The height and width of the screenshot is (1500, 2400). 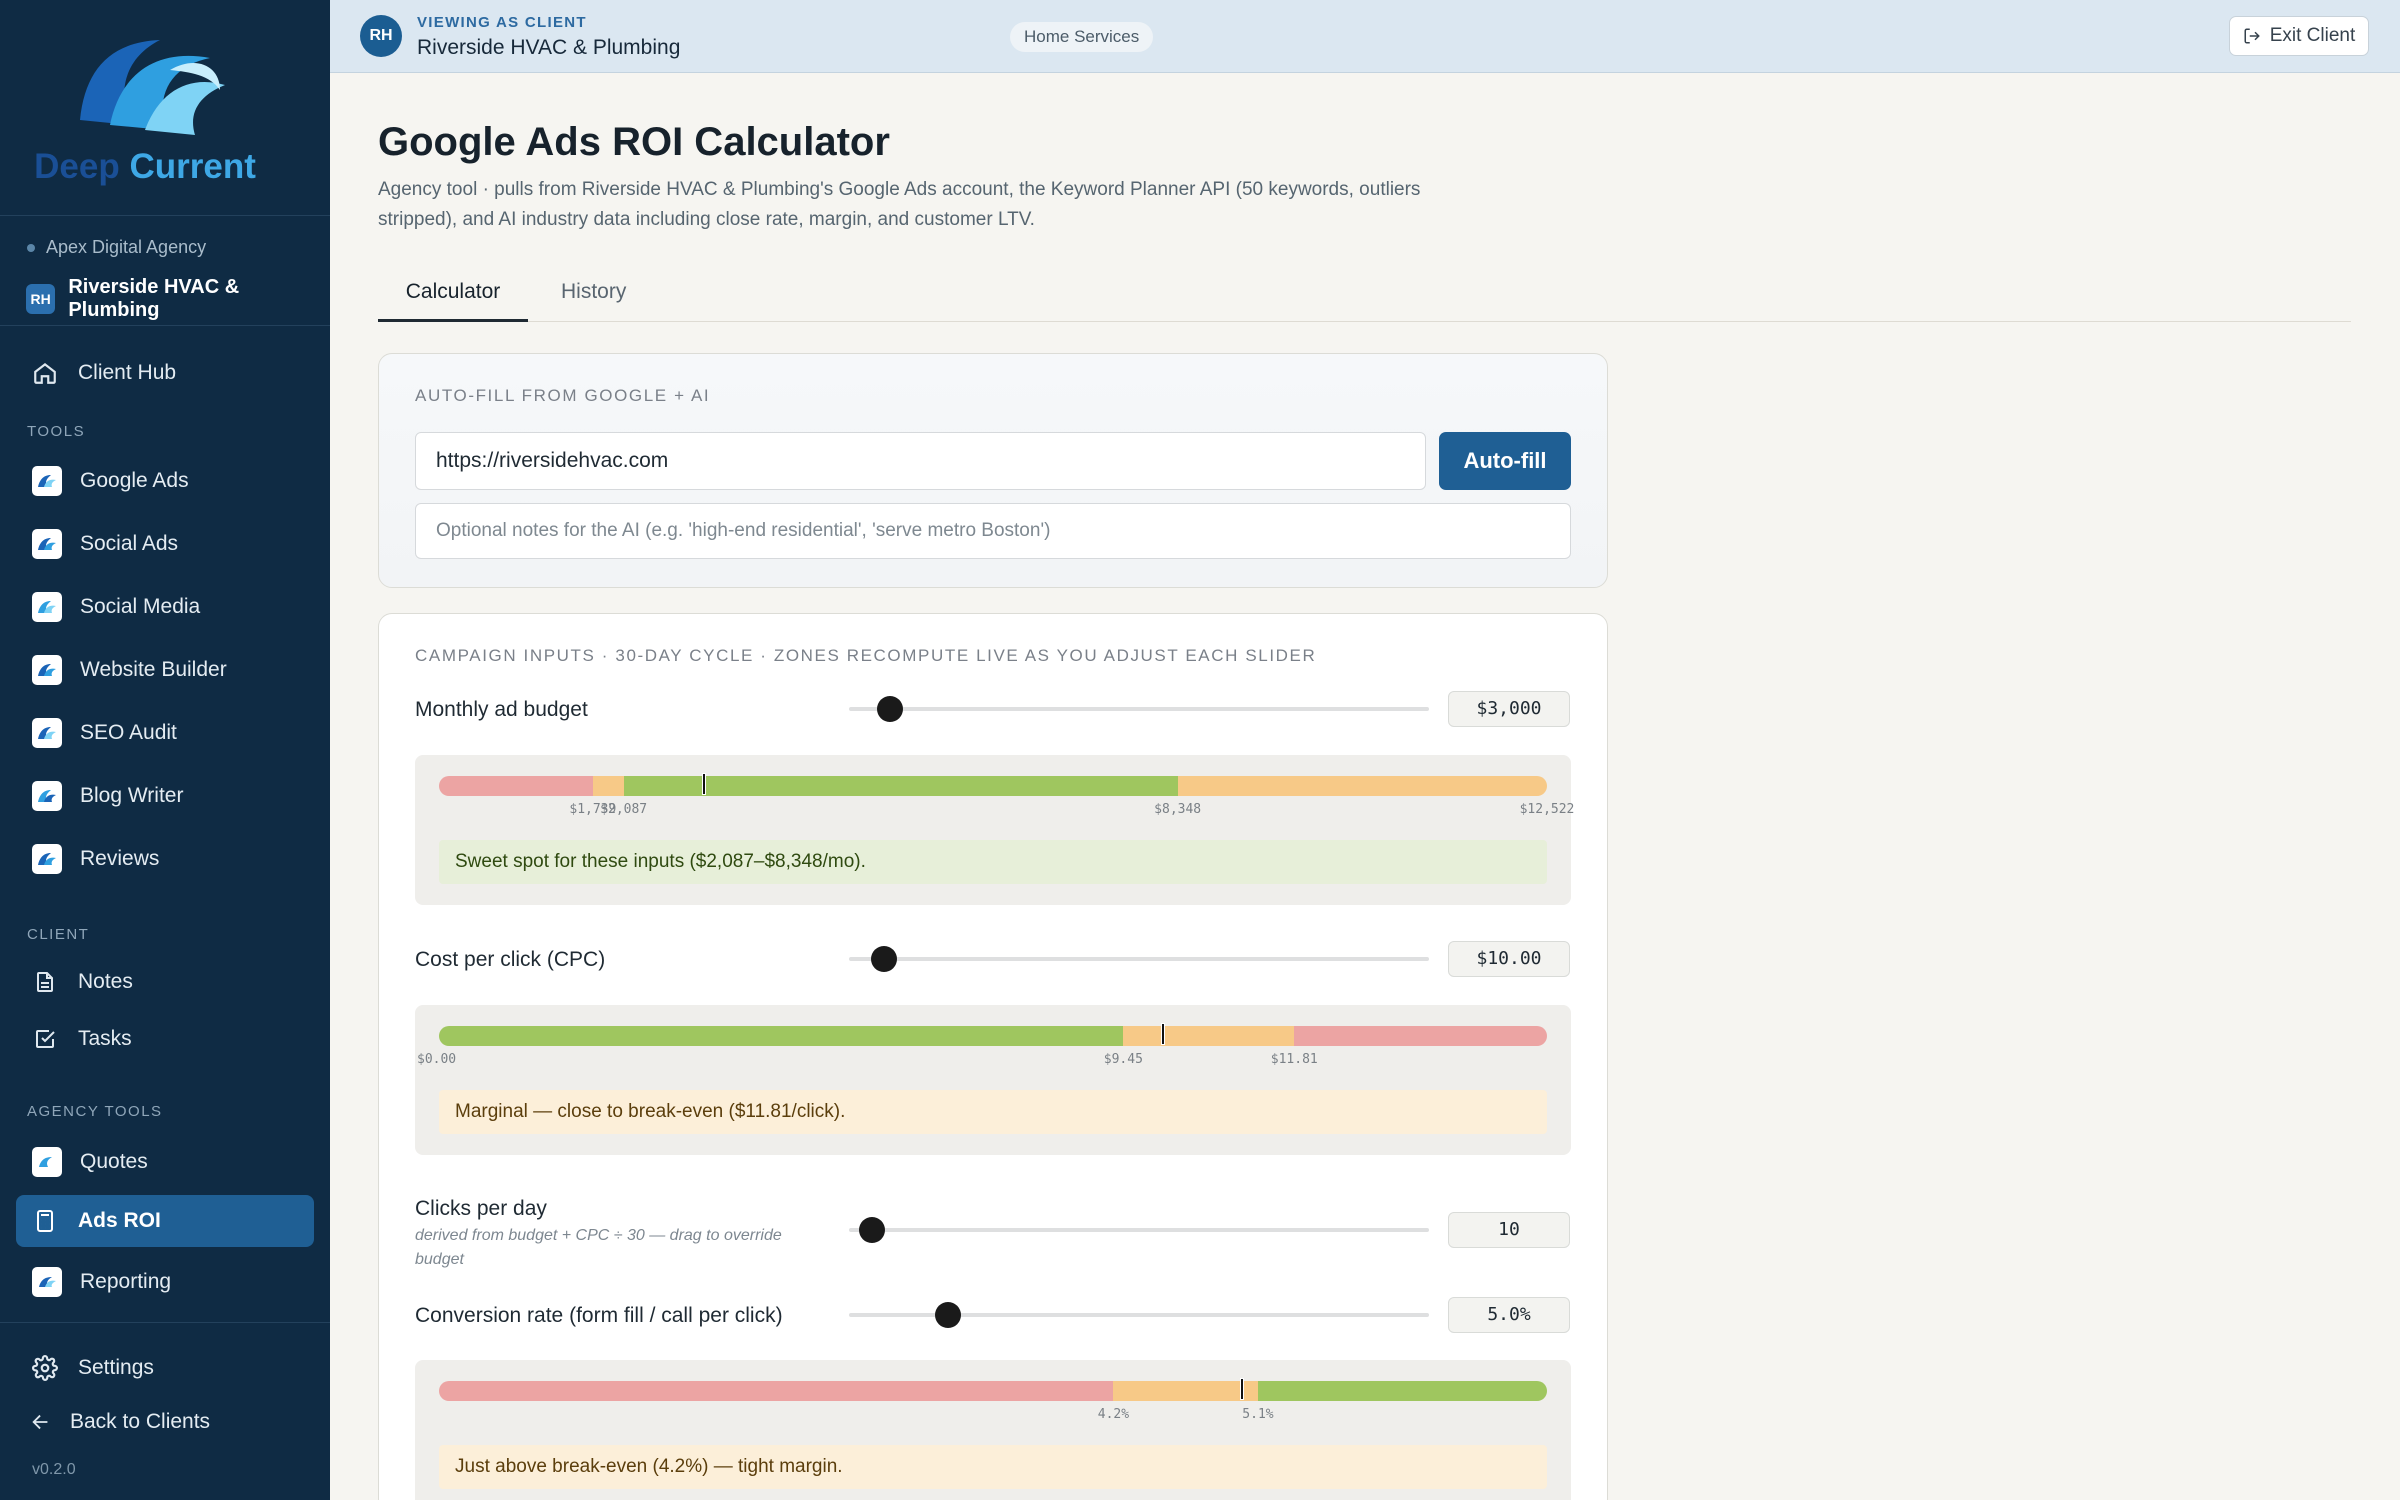 I want to click on viewing-as-label: VIEWING AS CLIENT, so click(x=502, y=22).